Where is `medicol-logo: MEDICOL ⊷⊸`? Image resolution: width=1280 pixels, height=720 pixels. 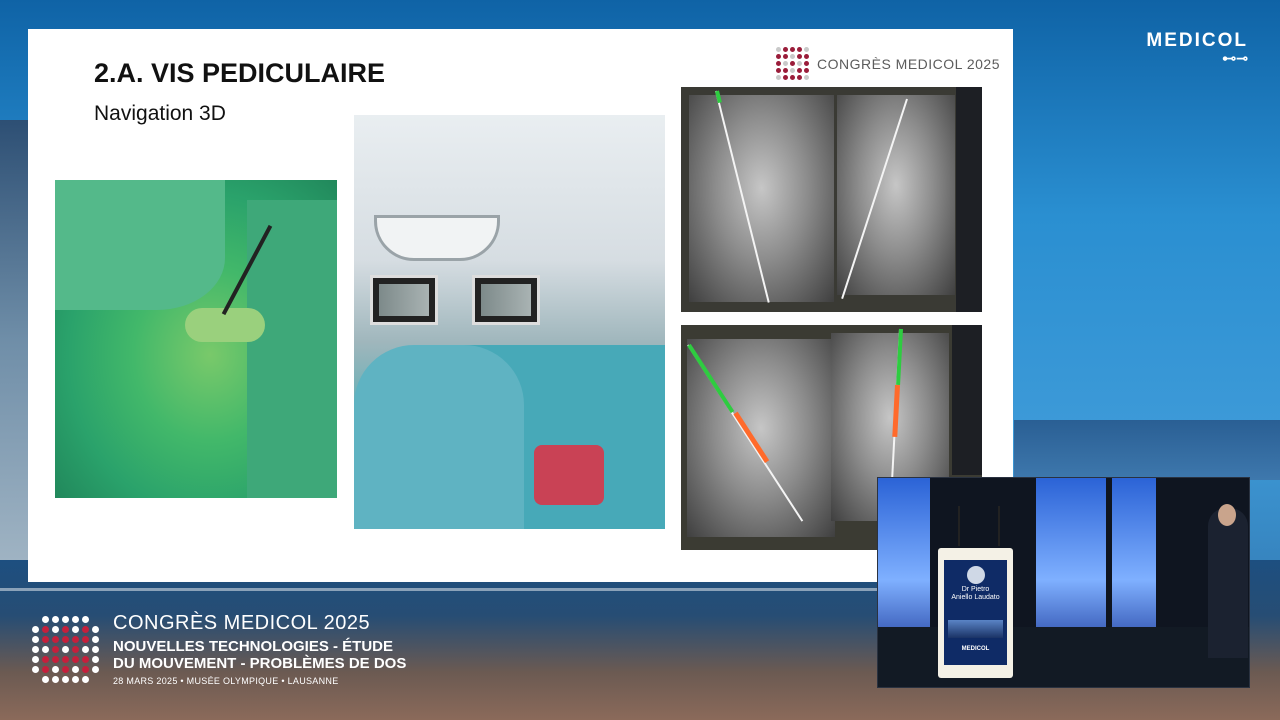
medicol-logo: MEDICOL ⊷⊸ is located at coordinates (1197, 48).